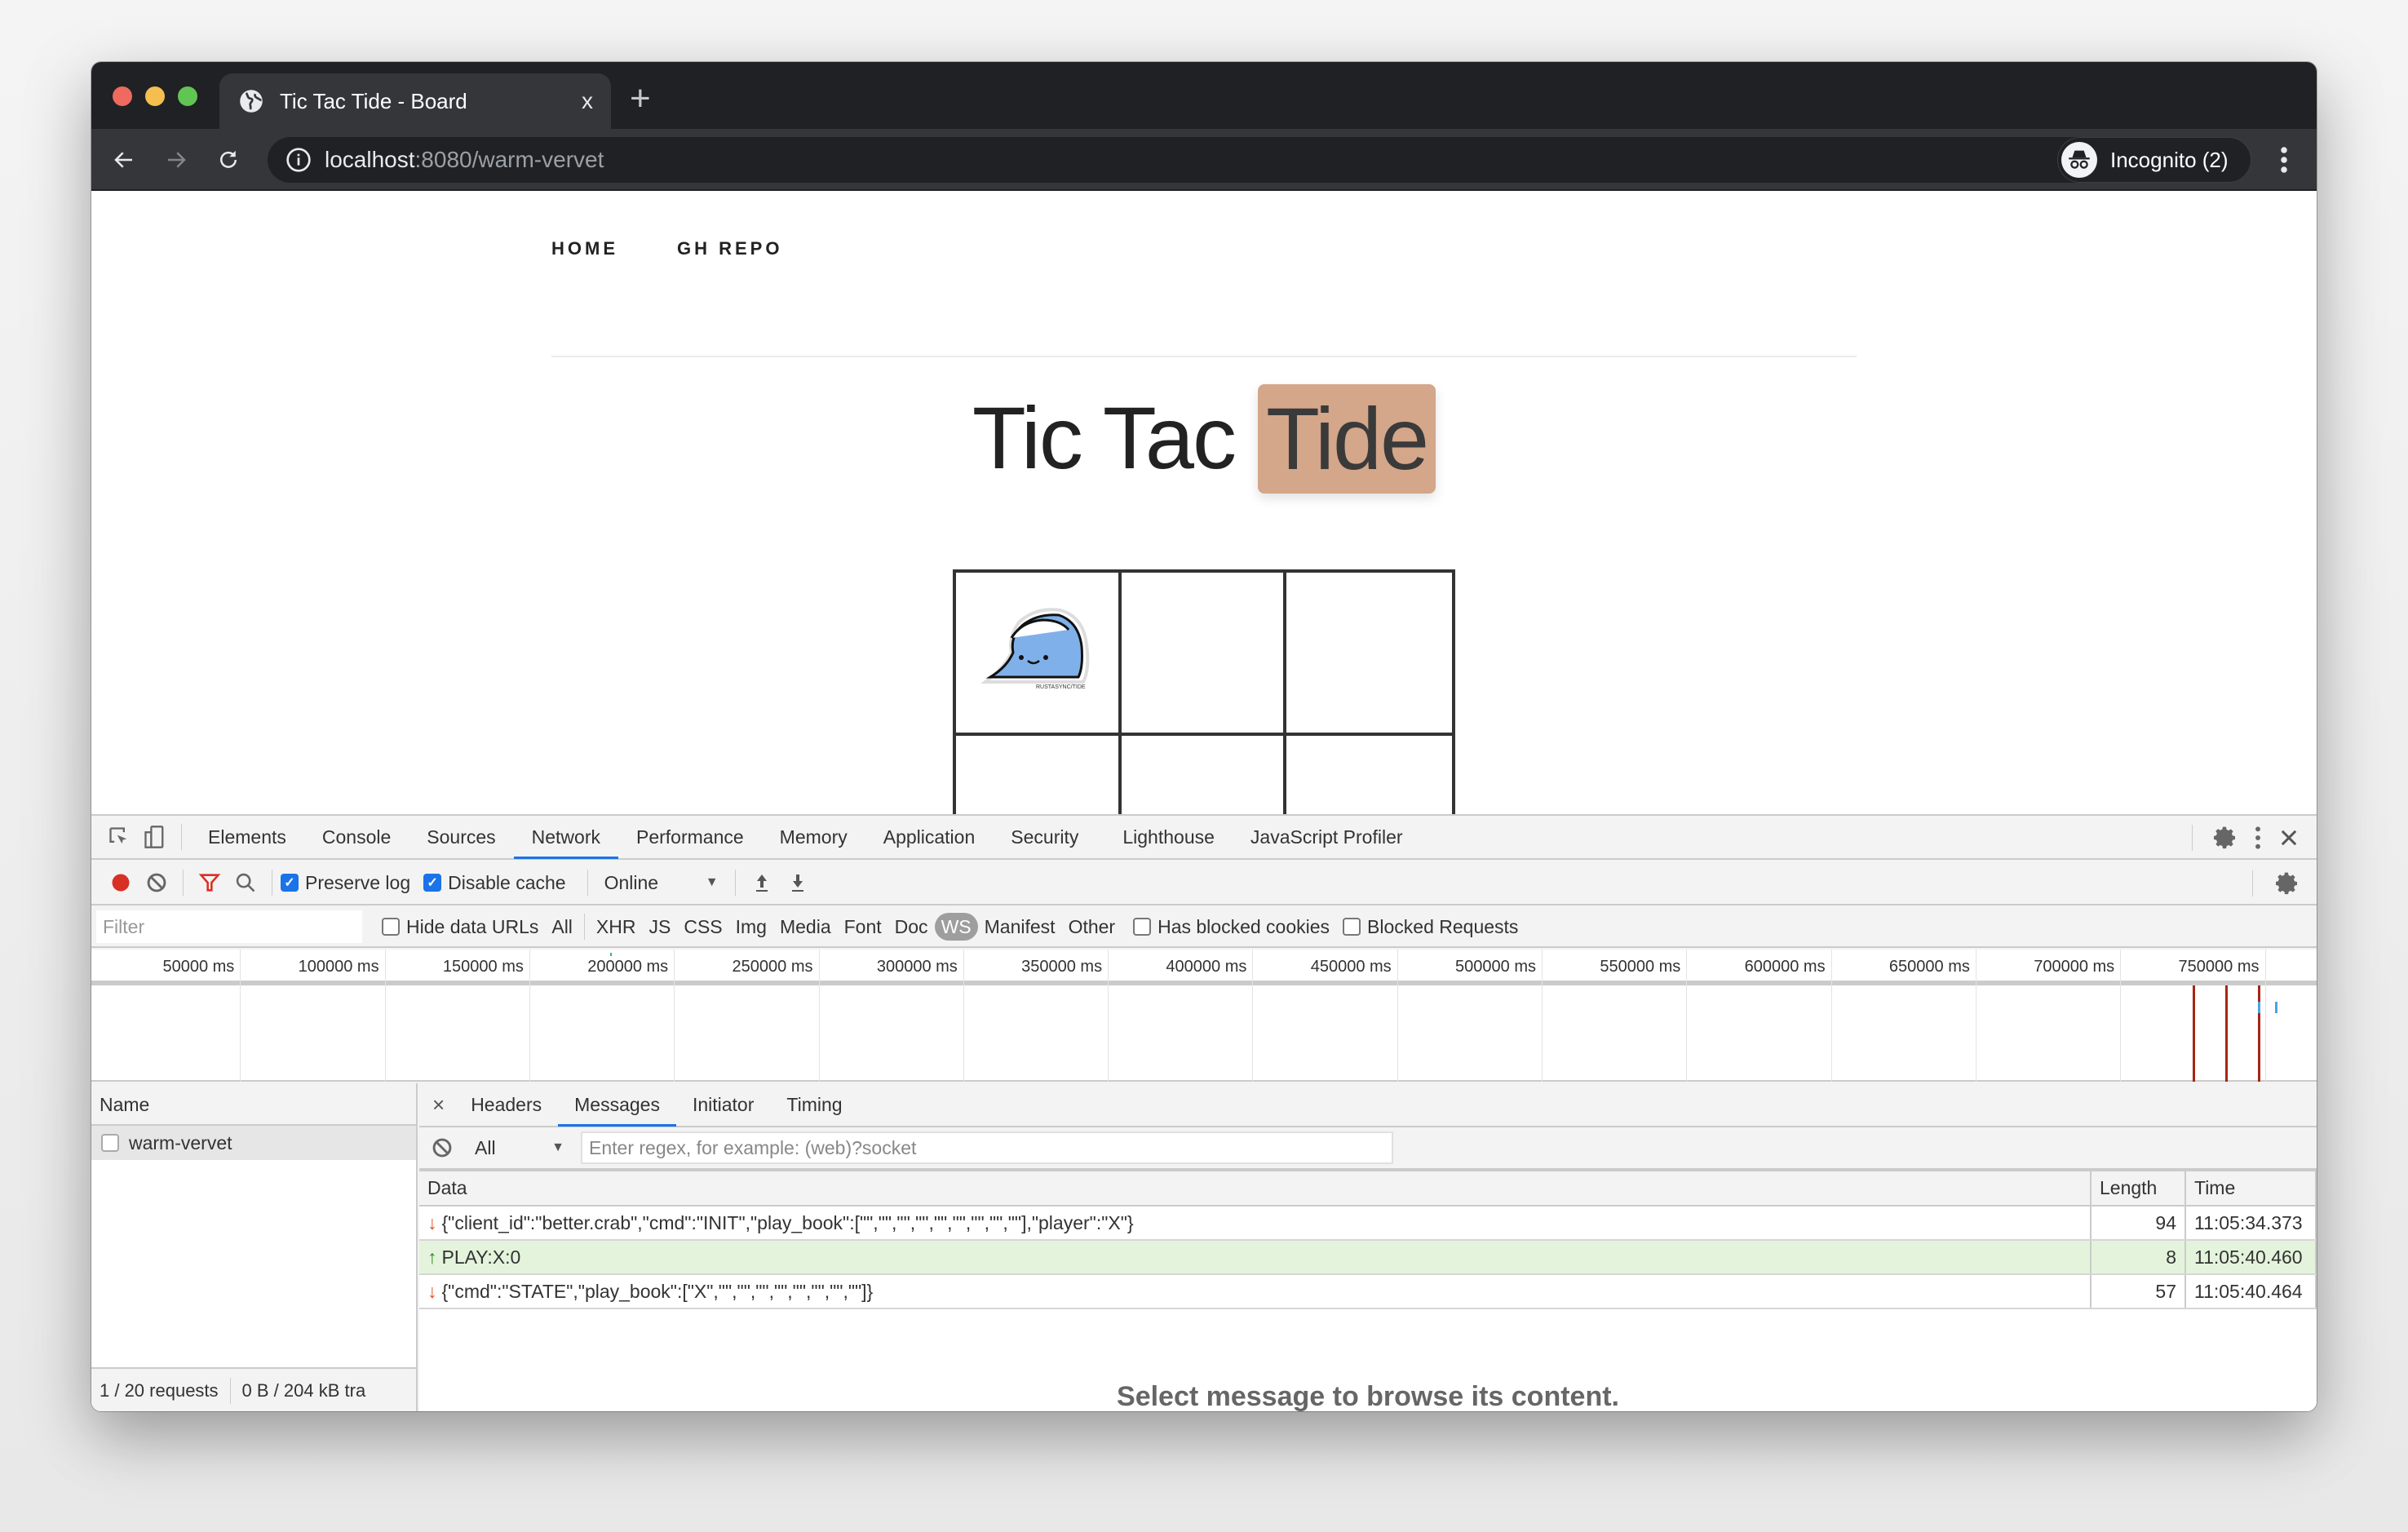 The height and width of the screenshot is (1532, 2408). What do you see at coordinates (155, 837) in the screenshot?
I see `device-toggle-button` at bounding box center [155, 837].